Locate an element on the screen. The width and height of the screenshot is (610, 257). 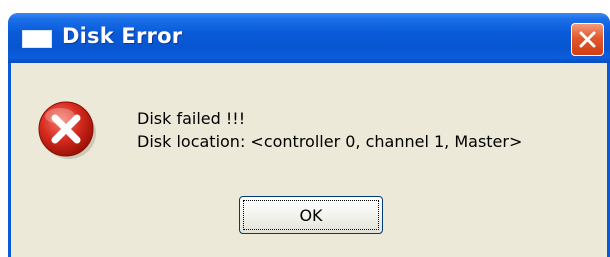
window-title: Disk Error is located at coordinates (122, 36).